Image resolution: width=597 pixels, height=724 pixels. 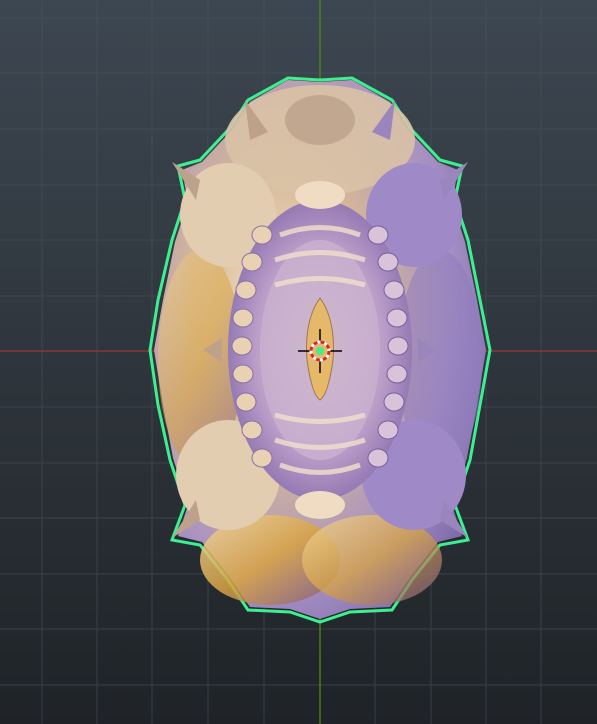 I want to click on top-crest-shade, so click(x=320, y=120).